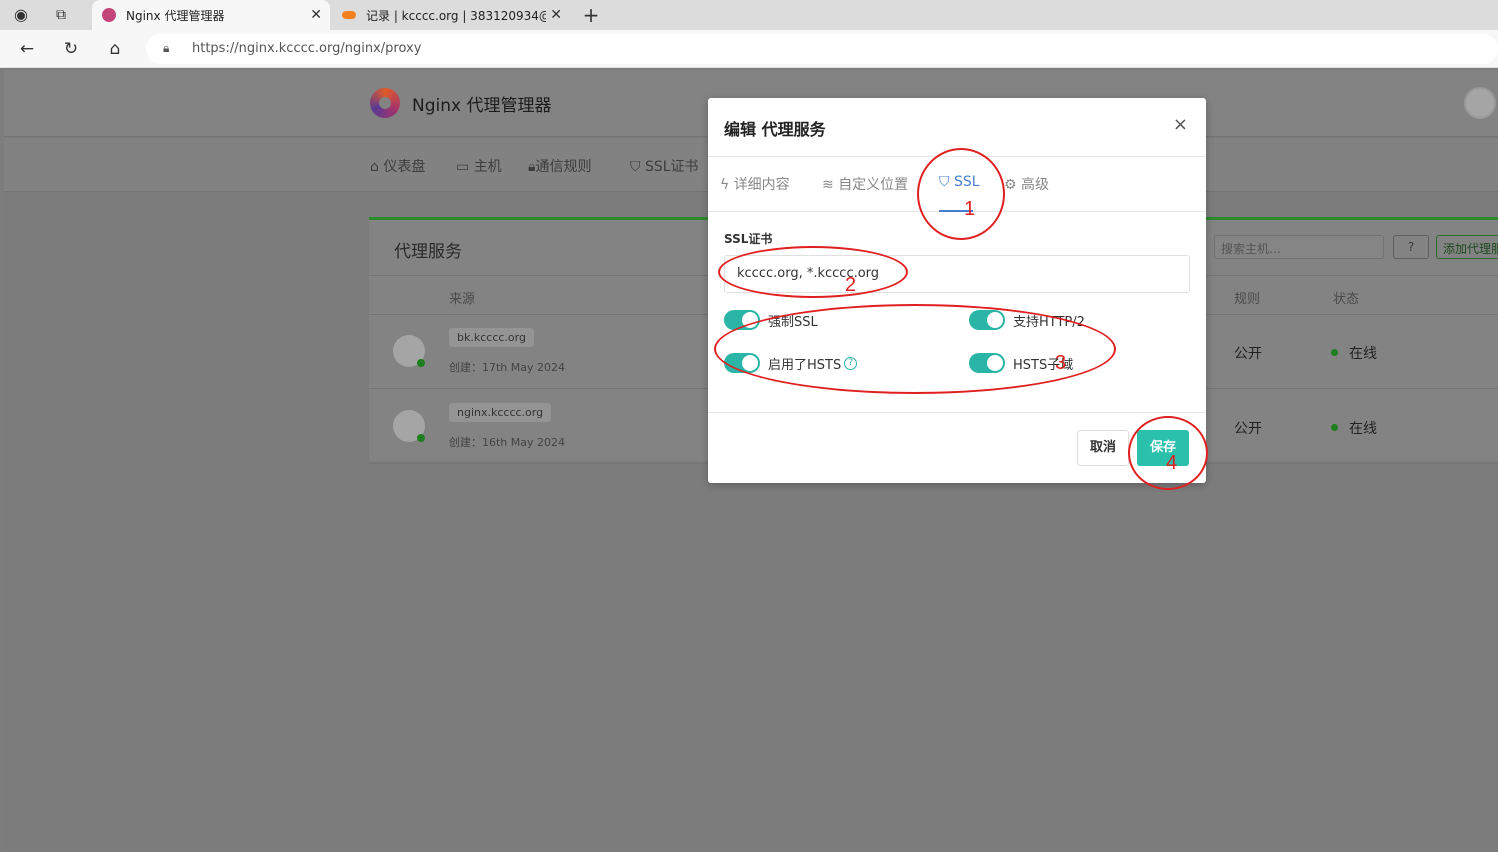  I want to click on nav-ssl: ⛉ SSL证书, so click(664, 166).